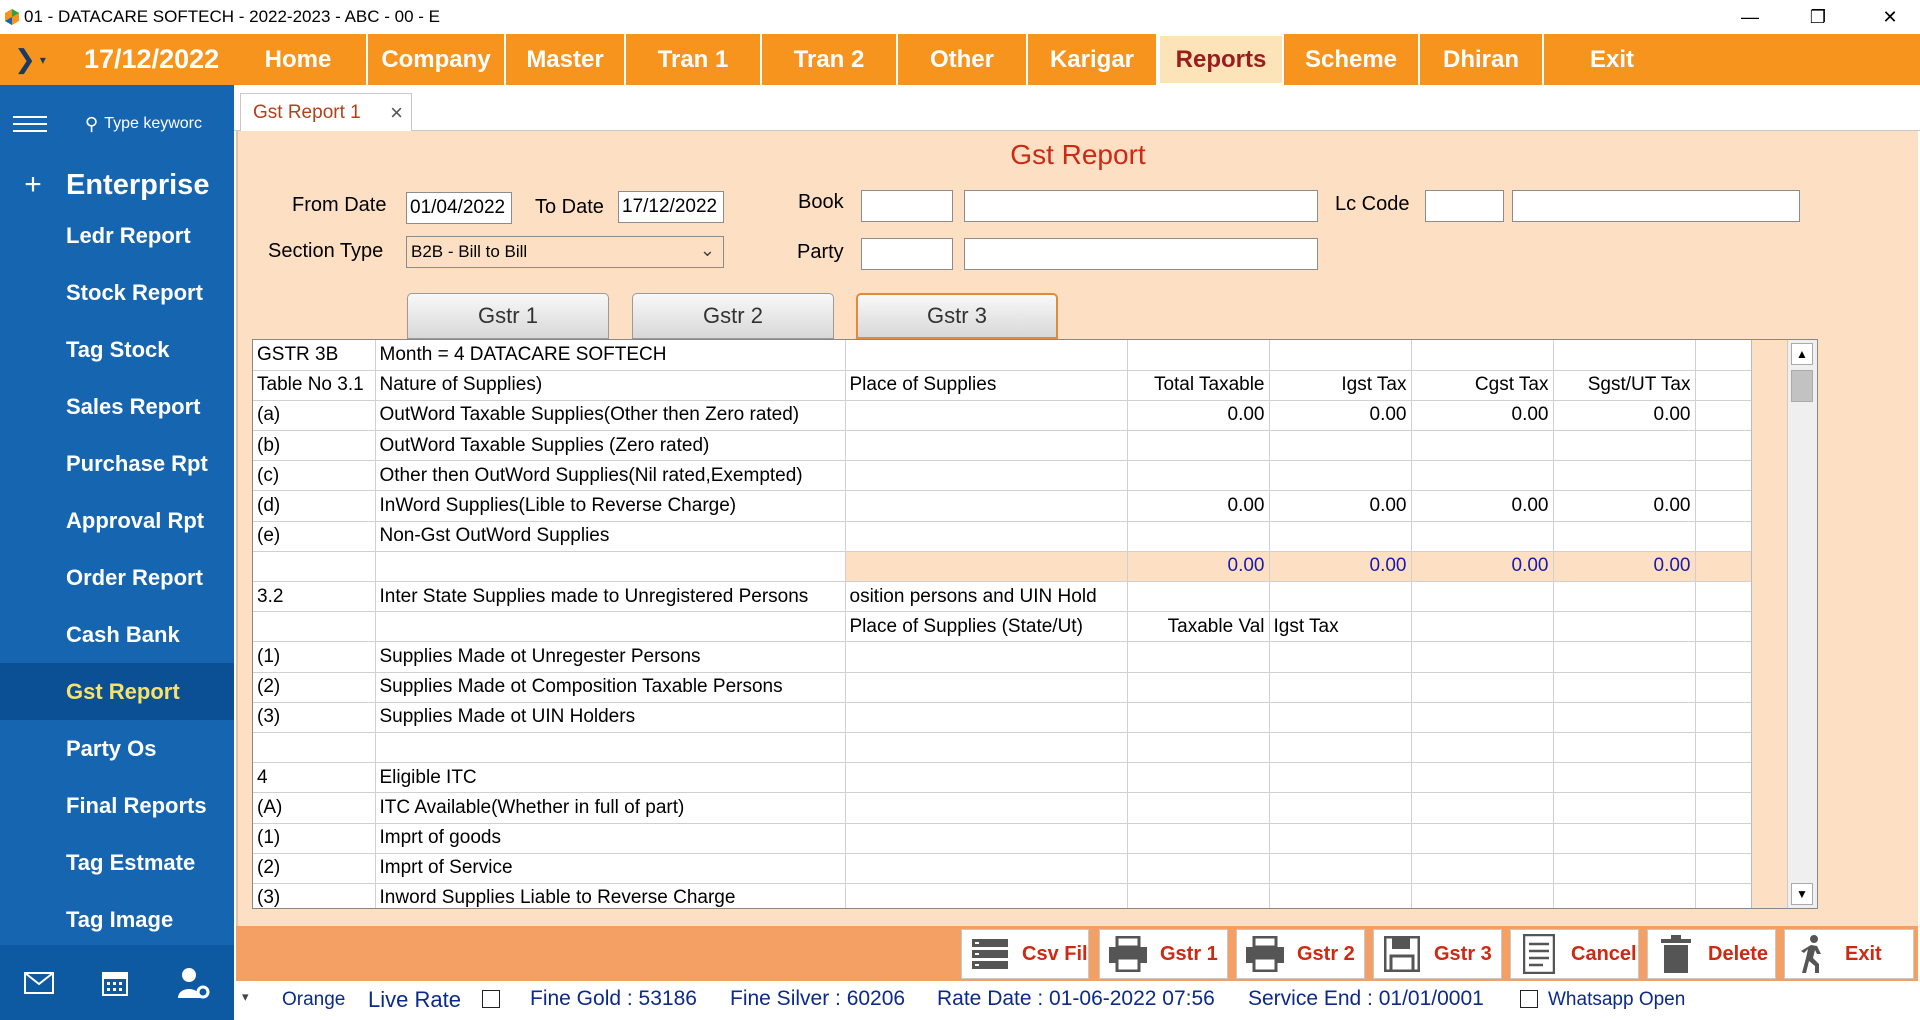  What do you see at coordinates (437, 59) in the screenshot?
I see `menu-company: Company` at bounding box center [437, 59].